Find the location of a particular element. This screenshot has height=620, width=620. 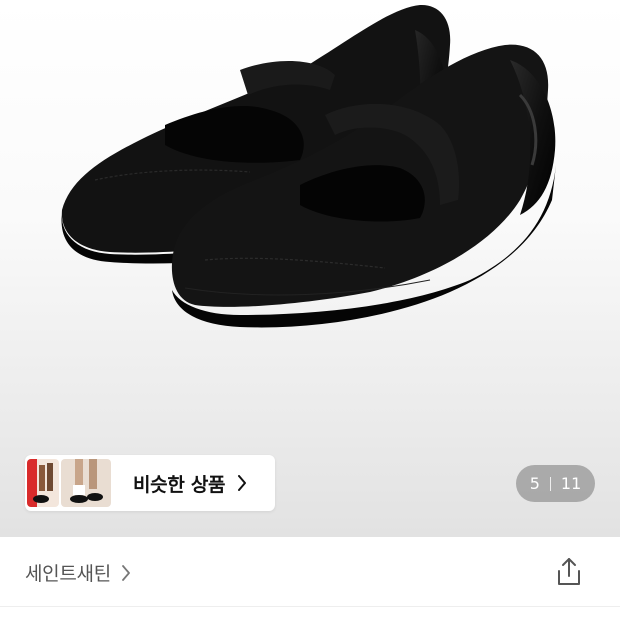

similar-products-label: 비슷한 상품 is located at coordinates (179, 484).